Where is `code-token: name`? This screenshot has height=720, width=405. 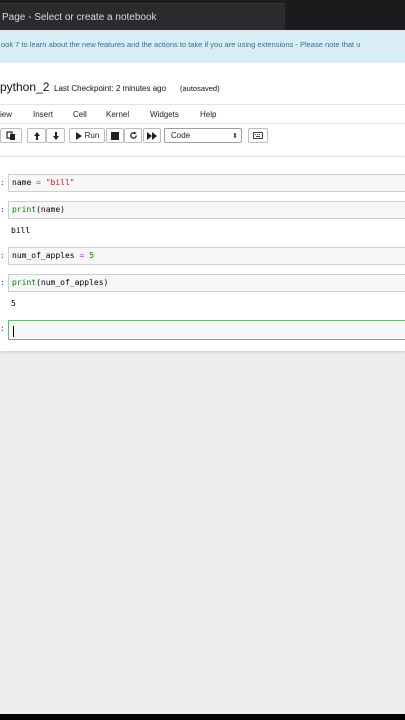
code-token: name is located at coordinates (22, 182).